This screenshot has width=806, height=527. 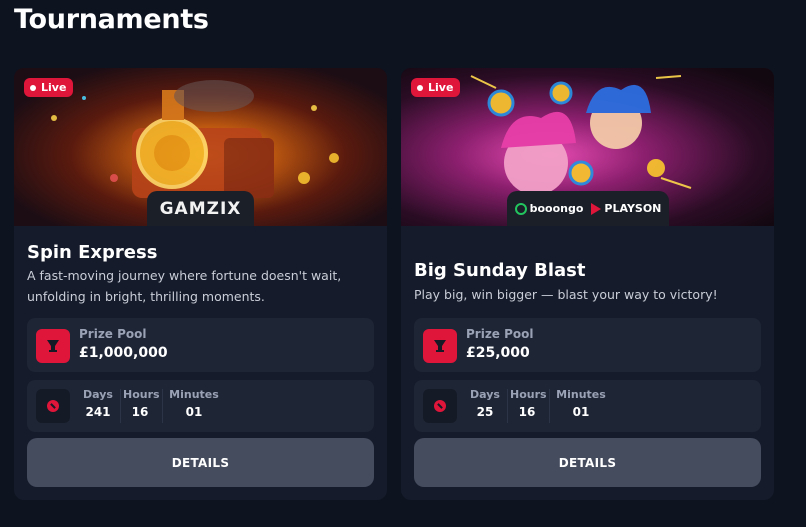 I want to click on countdown-box: Days 25 Hours 16 Minutes 01, so click(x=587, y=406).